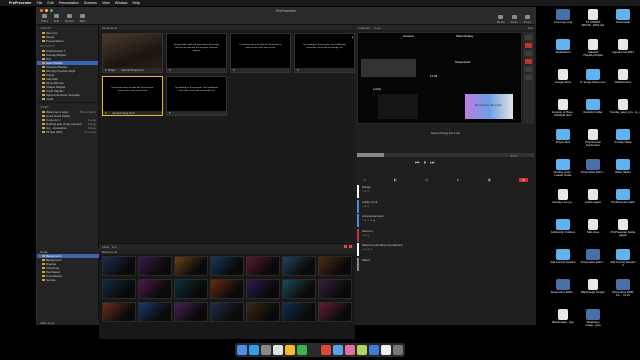  Describe the element at coordinates (501, 19) in the screenshot. I see `media-button: Media` at that location.